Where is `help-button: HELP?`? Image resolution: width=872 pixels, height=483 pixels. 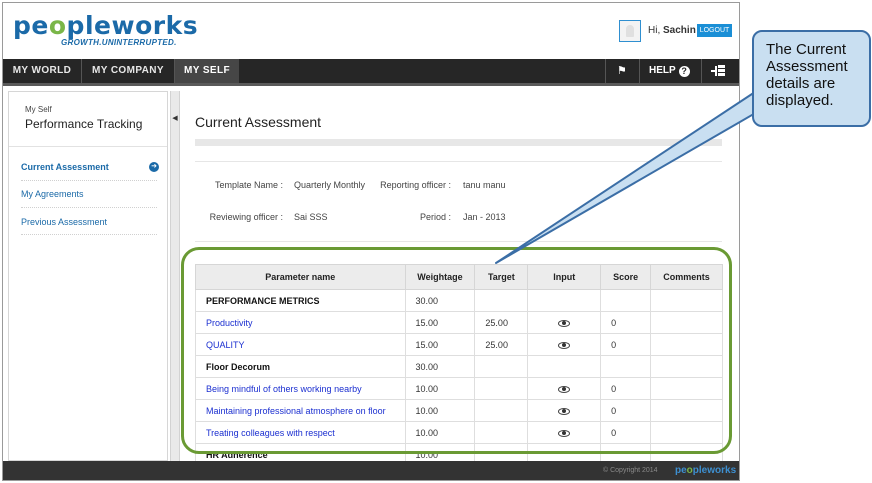
help-button: HELP? is located at coordinates (669, 71).